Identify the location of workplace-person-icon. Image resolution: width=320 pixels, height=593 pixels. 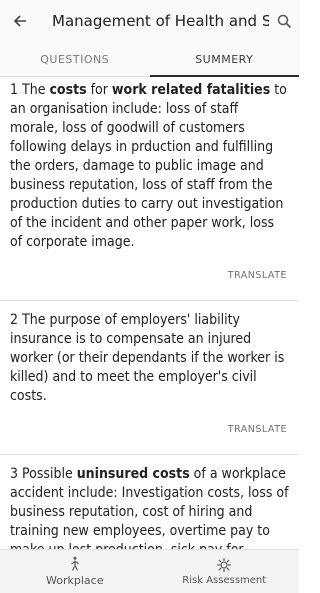
(74, 563).